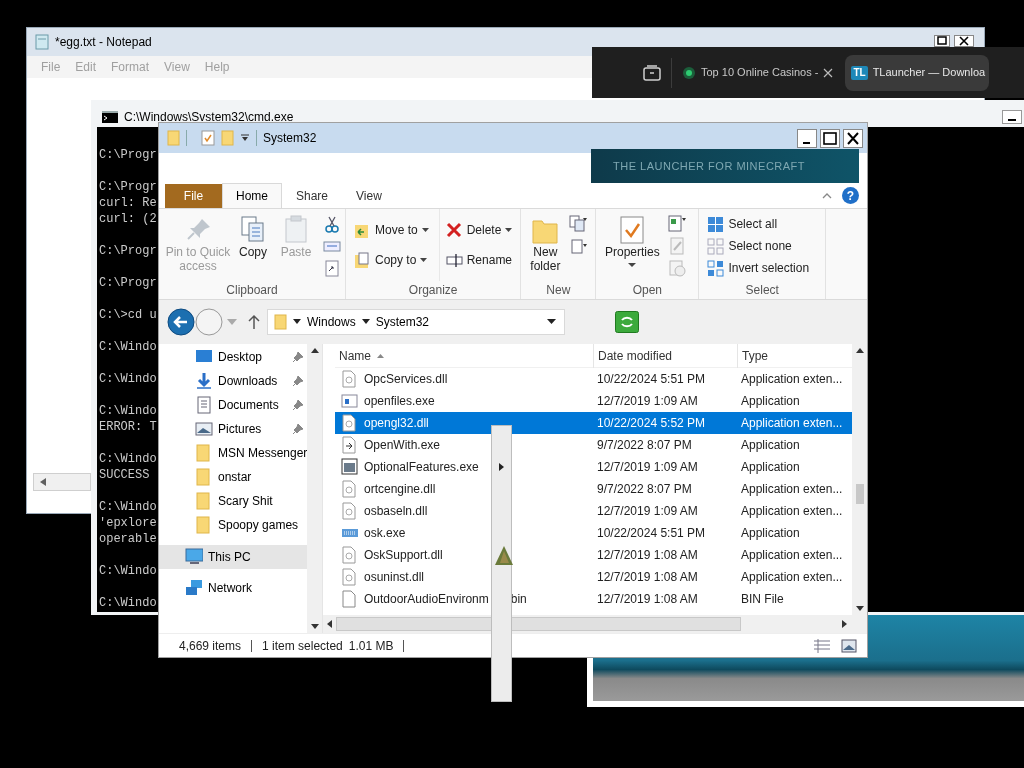  What do you see at coordinates (391, 230) in the screenshot?
I see `ribbon-button: Move to` at bounding box center [391, 230].